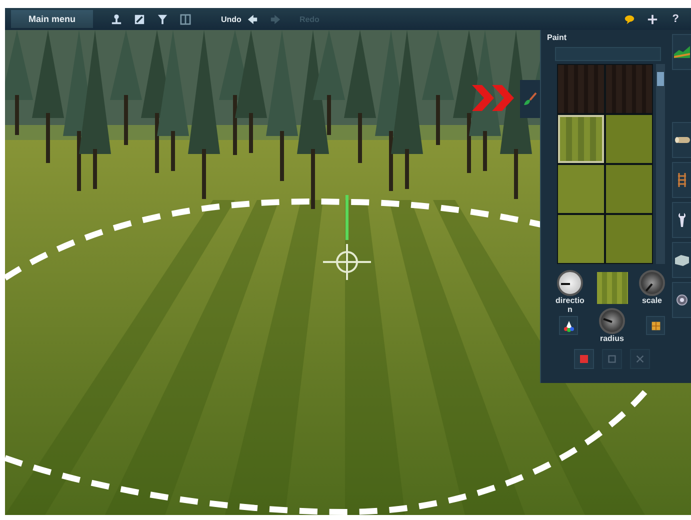 The height and width of the screenshot is (520, 691). I want to click on speech-bubble-icon, so click(630, 19).